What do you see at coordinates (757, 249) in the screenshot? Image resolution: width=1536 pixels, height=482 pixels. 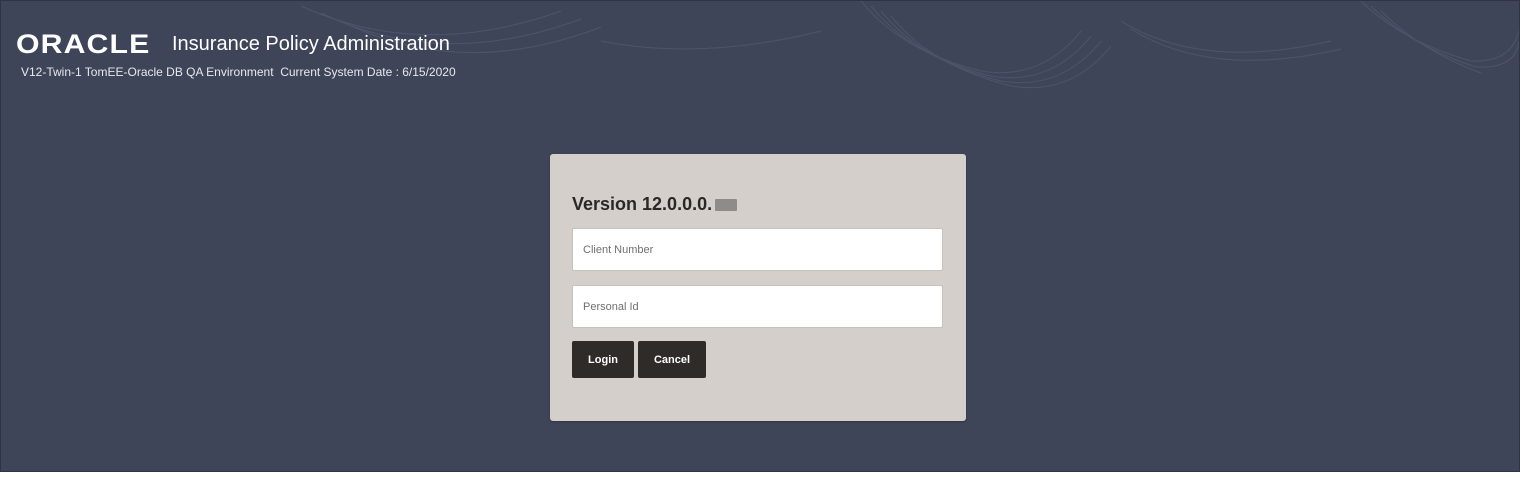 I see `client-number-input` at bounding box center [757, 249].